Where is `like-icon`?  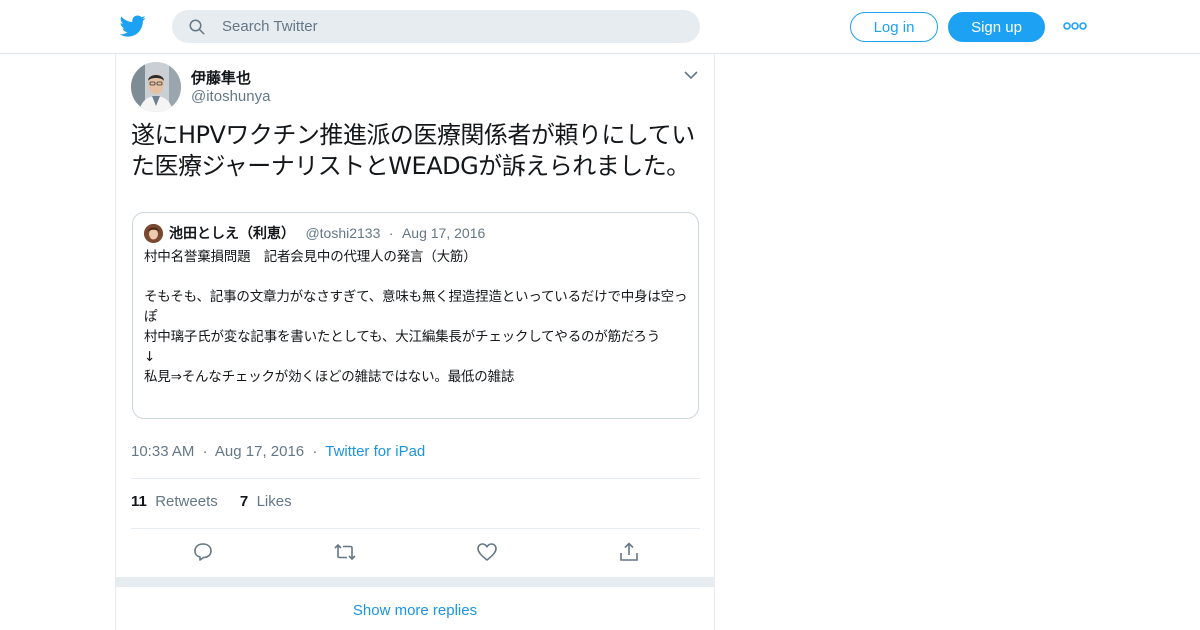 like-icon is located at coordinates (487, 552).